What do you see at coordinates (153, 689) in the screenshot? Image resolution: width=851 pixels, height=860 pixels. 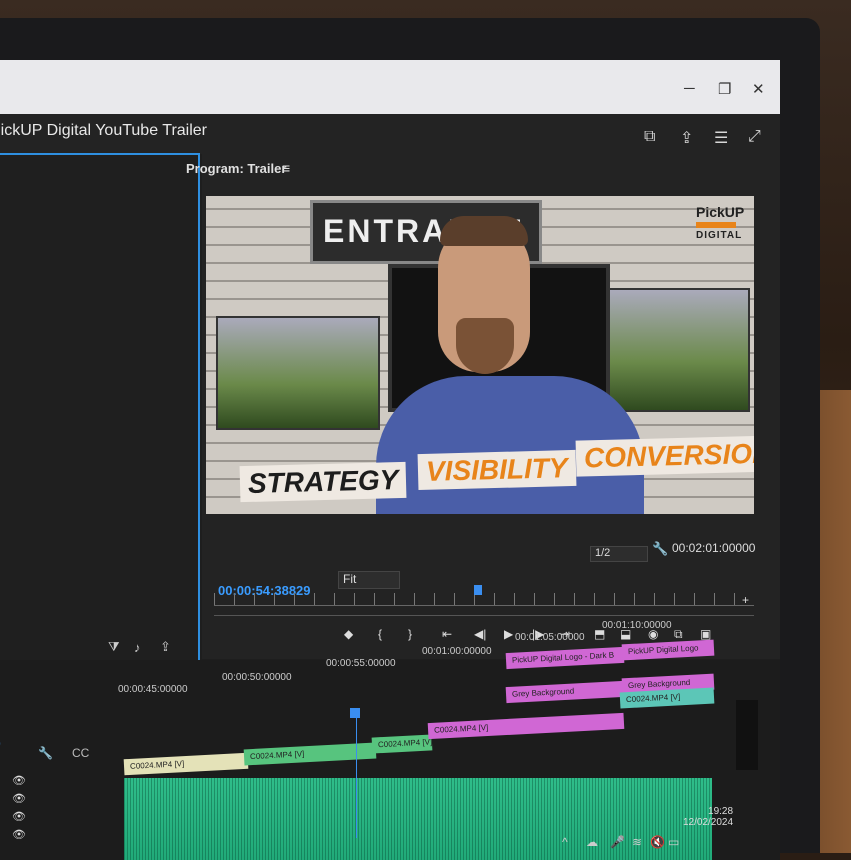 I see `ruler-label: 00:00:45:00000` at bounding box center [153, 689].